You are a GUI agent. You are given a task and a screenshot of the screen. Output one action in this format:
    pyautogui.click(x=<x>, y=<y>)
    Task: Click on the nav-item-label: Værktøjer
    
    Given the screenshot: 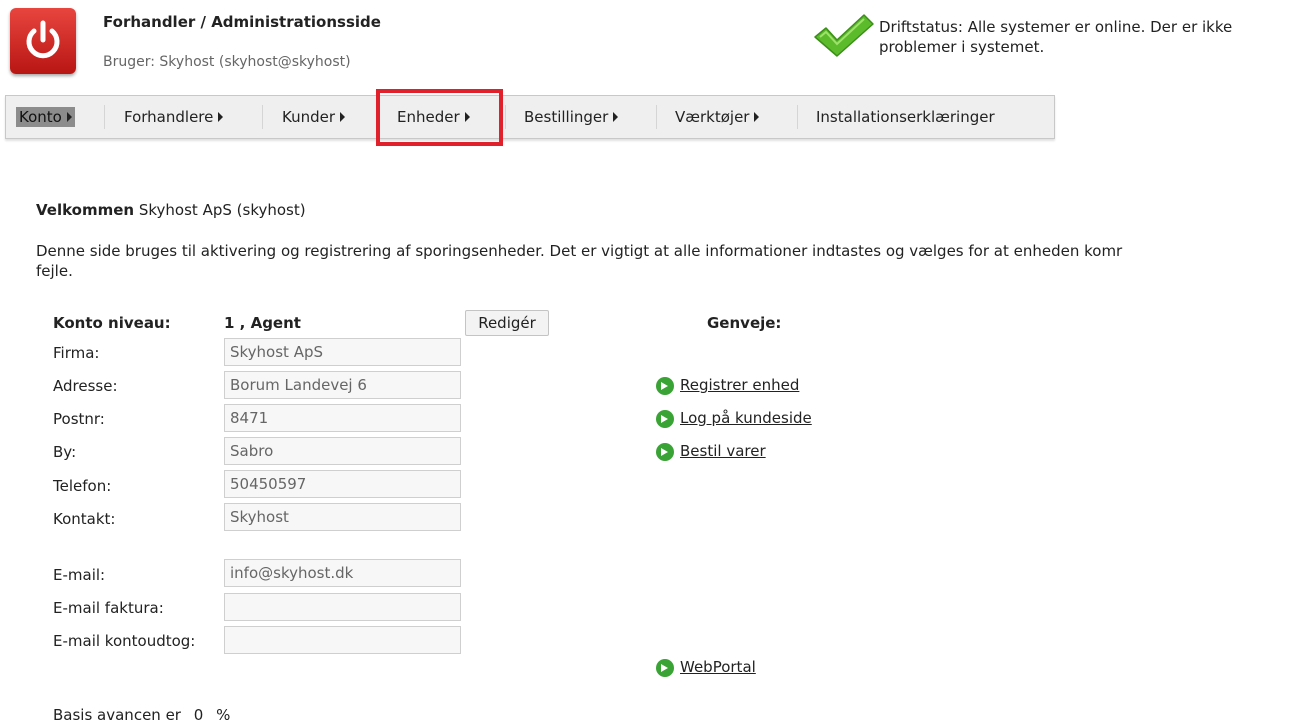 What is the action you would take?
    pyautogui.click(x=712, y=117)
    